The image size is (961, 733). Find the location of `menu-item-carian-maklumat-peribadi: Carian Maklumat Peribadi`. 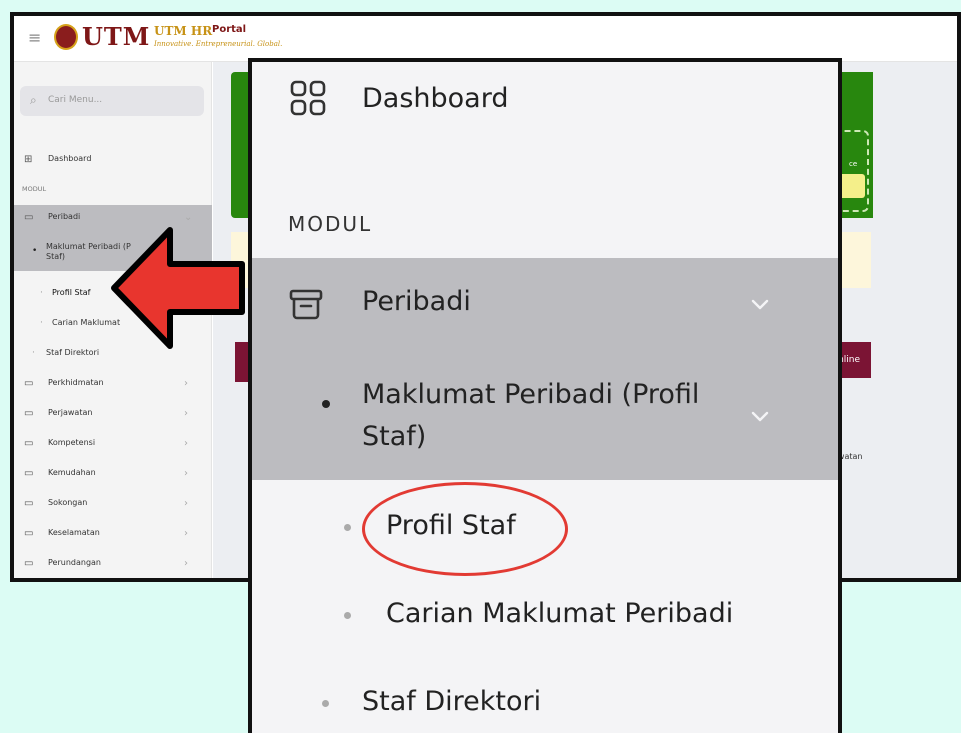

menu-item-carian-maklumat-peribadi: Carian Maklumat Peribadi is located at coordinates (559, 613).